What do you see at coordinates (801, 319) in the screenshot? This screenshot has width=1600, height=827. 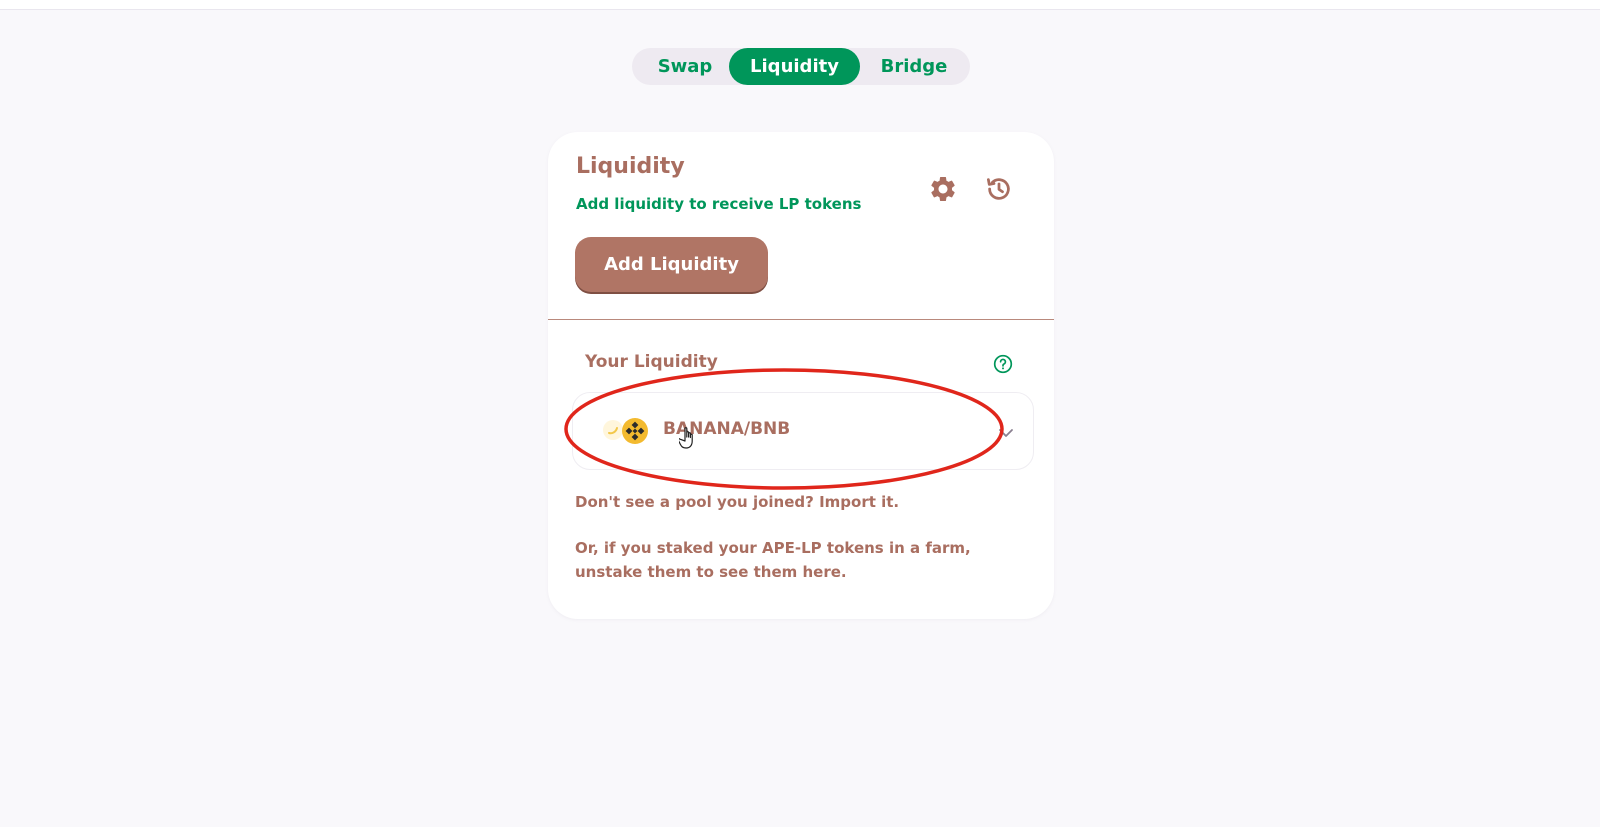 I see `divider` at bounding box center [801, 319].